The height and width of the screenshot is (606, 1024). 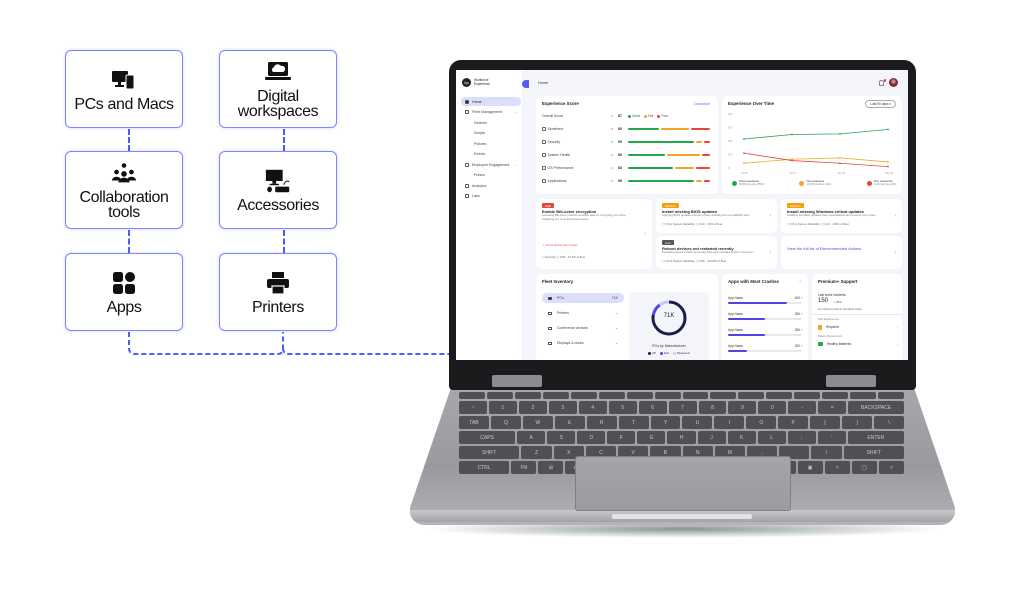 What do you see at coordinates (799, 281) in the screenshot?
I see `arrow-right-icon: →` at bounding box center [799, 281].